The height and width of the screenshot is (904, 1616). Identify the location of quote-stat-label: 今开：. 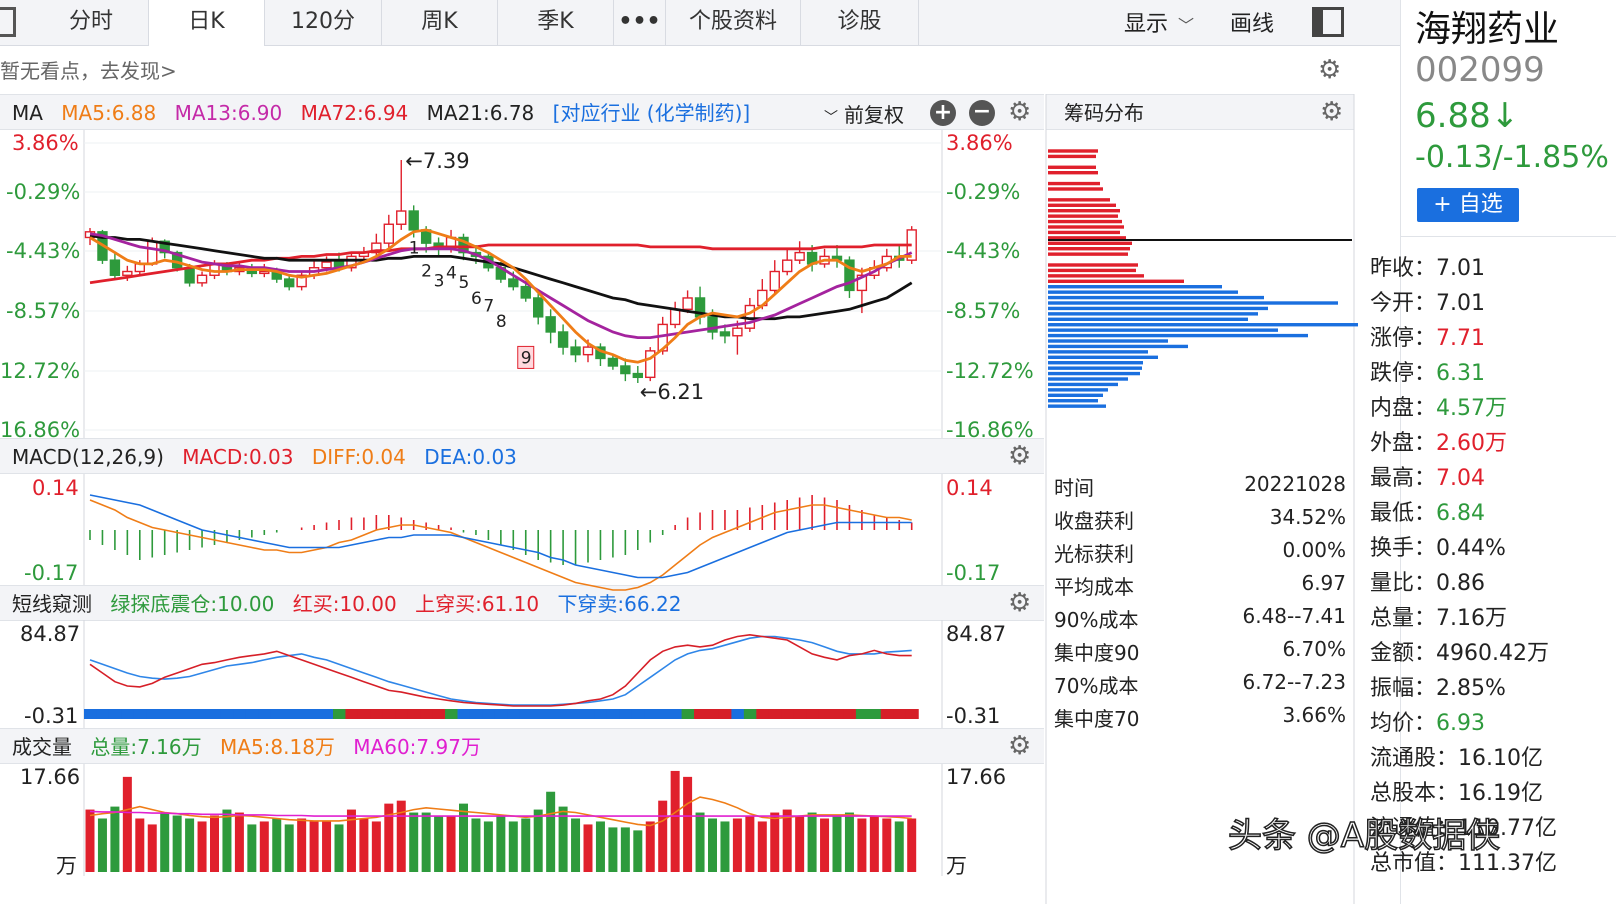
(1403, 303).